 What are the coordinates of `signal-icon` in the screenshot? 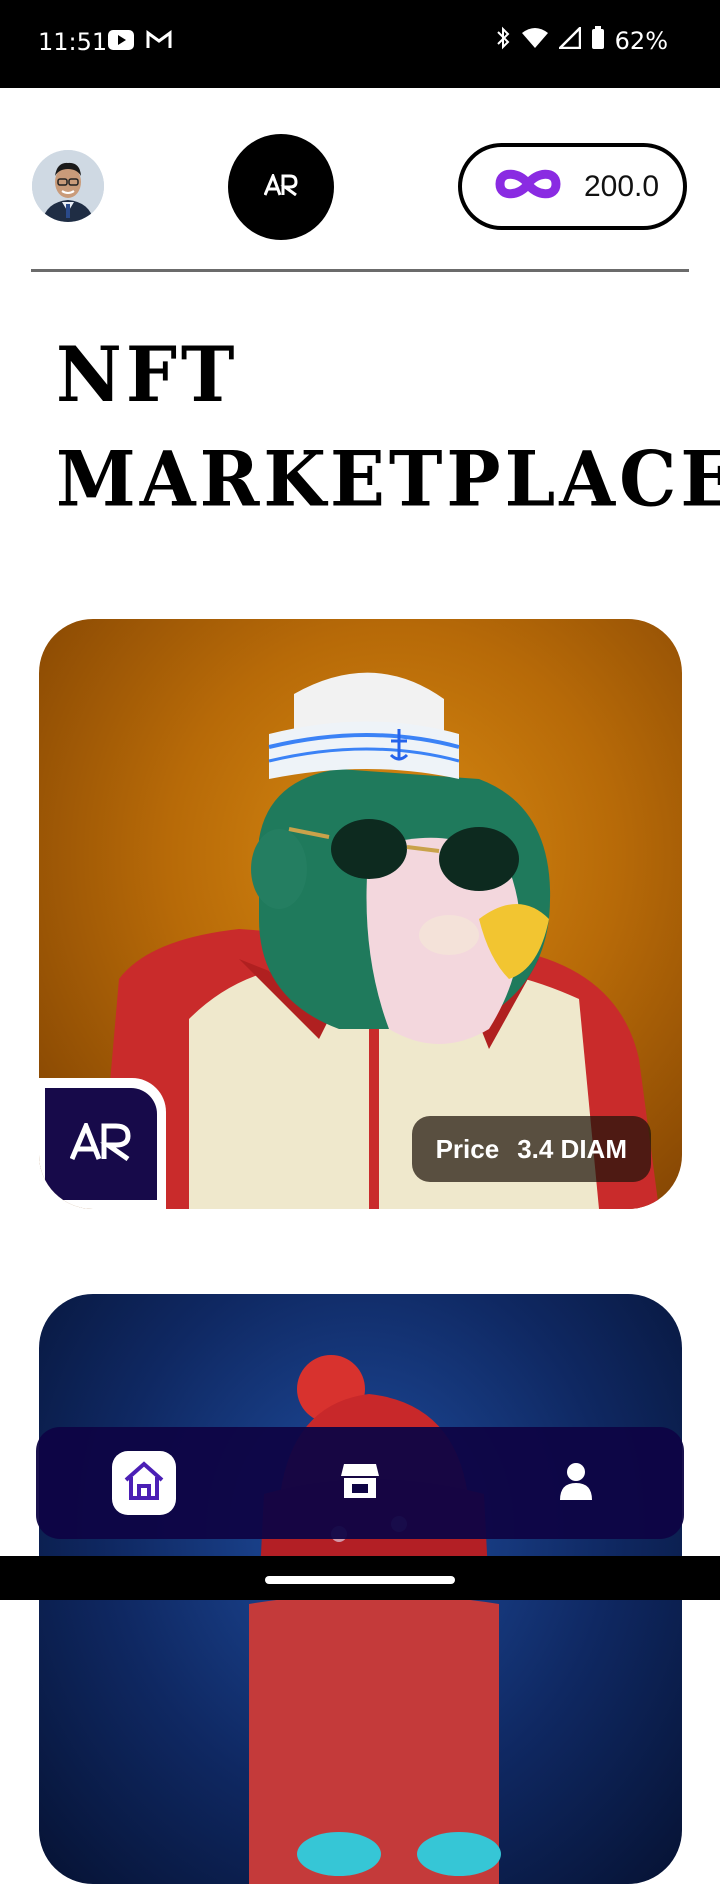 It's located at (568, 39).